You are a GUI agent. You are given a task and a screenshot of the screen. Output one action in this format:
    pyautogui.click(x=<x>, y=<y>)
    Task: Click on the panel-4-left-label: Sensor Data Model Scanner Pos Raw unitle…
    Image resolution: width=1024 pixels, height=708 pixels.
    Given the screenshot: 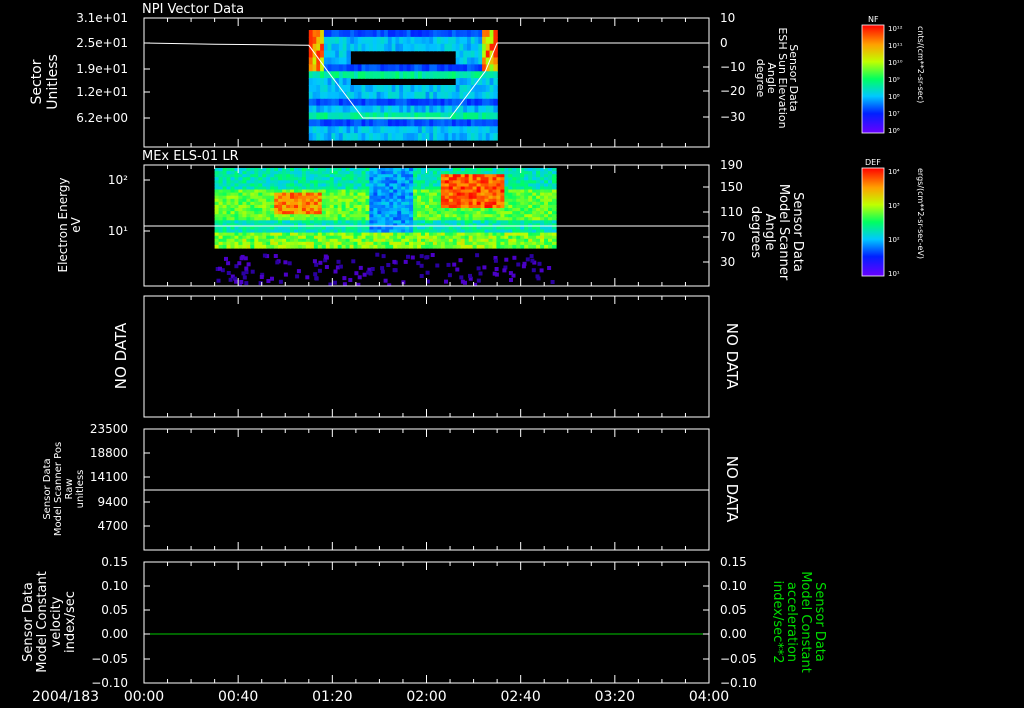 What is the action you would take?
    pyautogui.click(x=64, y=489)
    